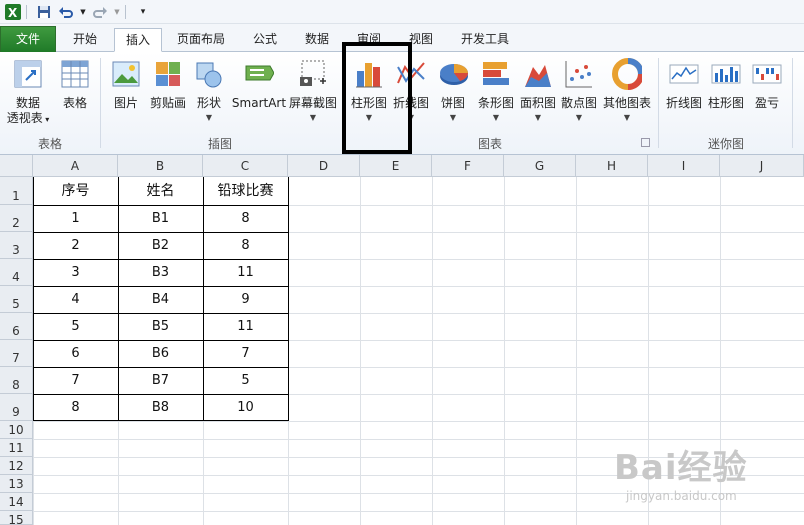  I want to click on charts-dialog-launcher-icon, so click(645, 142).